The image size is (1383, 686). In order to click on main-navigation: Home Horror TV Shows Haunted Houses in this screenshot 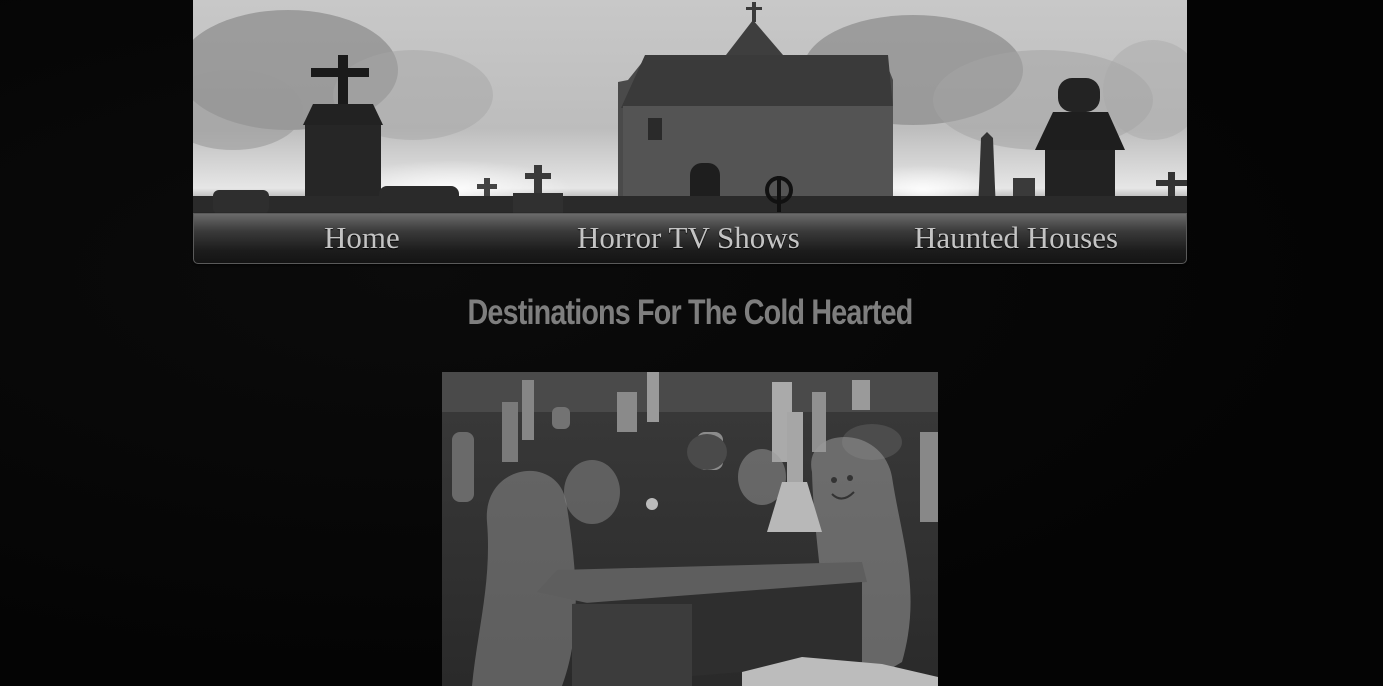, I will do `click(690, 238)`.